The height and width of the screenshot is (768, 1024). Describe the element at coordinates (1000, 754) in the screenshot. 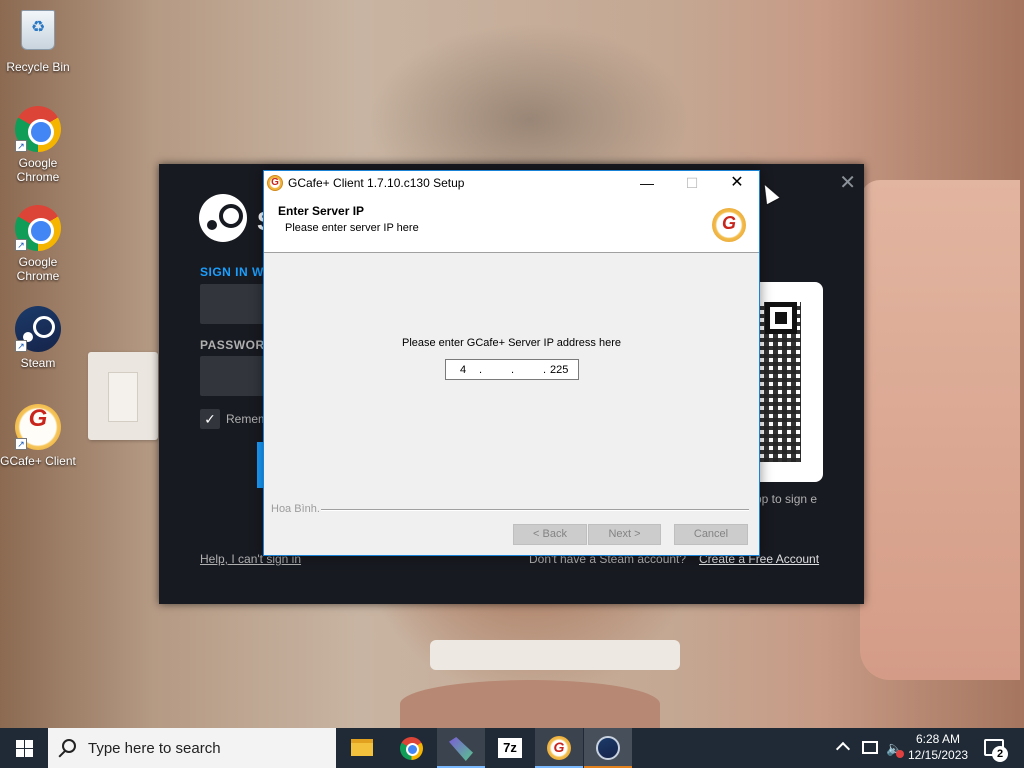

I see `notification-count-badge: 2` at that location.